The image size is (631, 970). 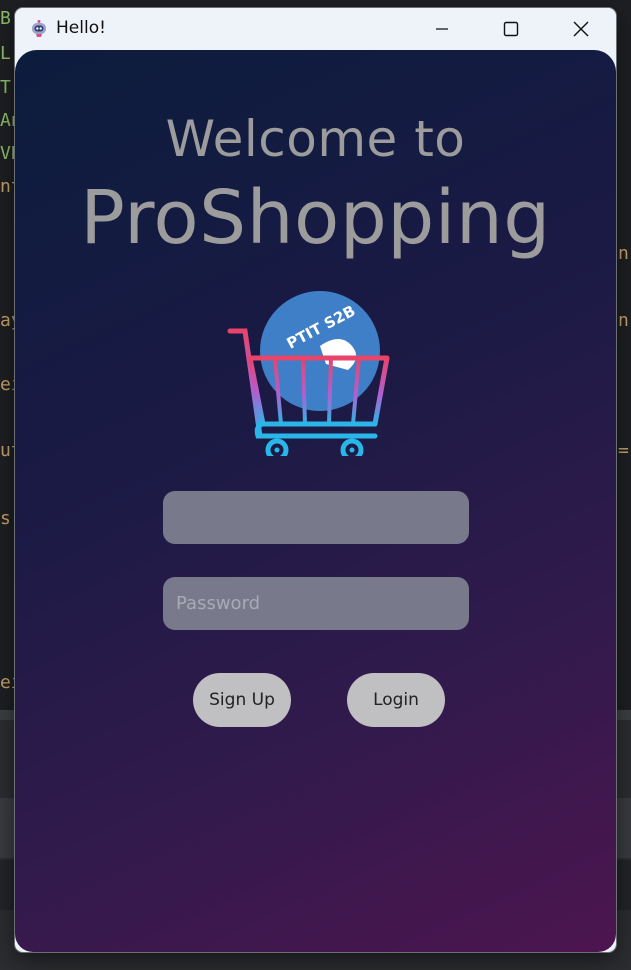 I want to click on close-button, so click(x=581, y=29).